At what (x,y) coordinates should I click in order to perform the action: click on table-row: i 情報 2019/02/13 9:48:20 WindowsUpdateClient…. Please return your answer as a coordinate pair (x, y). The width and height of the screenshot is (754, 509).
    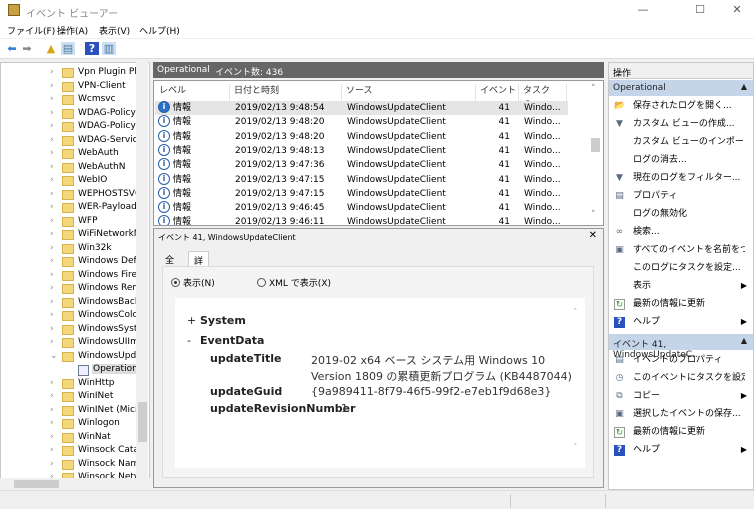
    Looking at the image, I should click on (361, 136).